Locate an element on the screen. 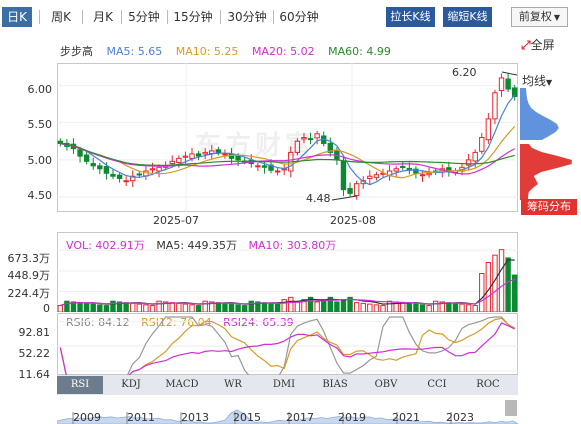 The height and width of the screenshot is (424, 581). volume-chart is located at coordinates (287, 280).